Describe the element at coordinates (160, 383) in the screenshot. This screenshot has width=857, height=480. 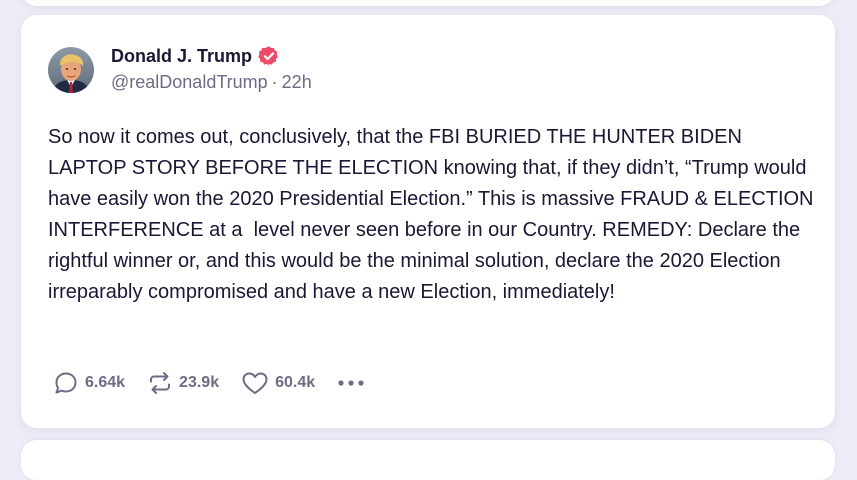
I see `repost-icon` at that location.